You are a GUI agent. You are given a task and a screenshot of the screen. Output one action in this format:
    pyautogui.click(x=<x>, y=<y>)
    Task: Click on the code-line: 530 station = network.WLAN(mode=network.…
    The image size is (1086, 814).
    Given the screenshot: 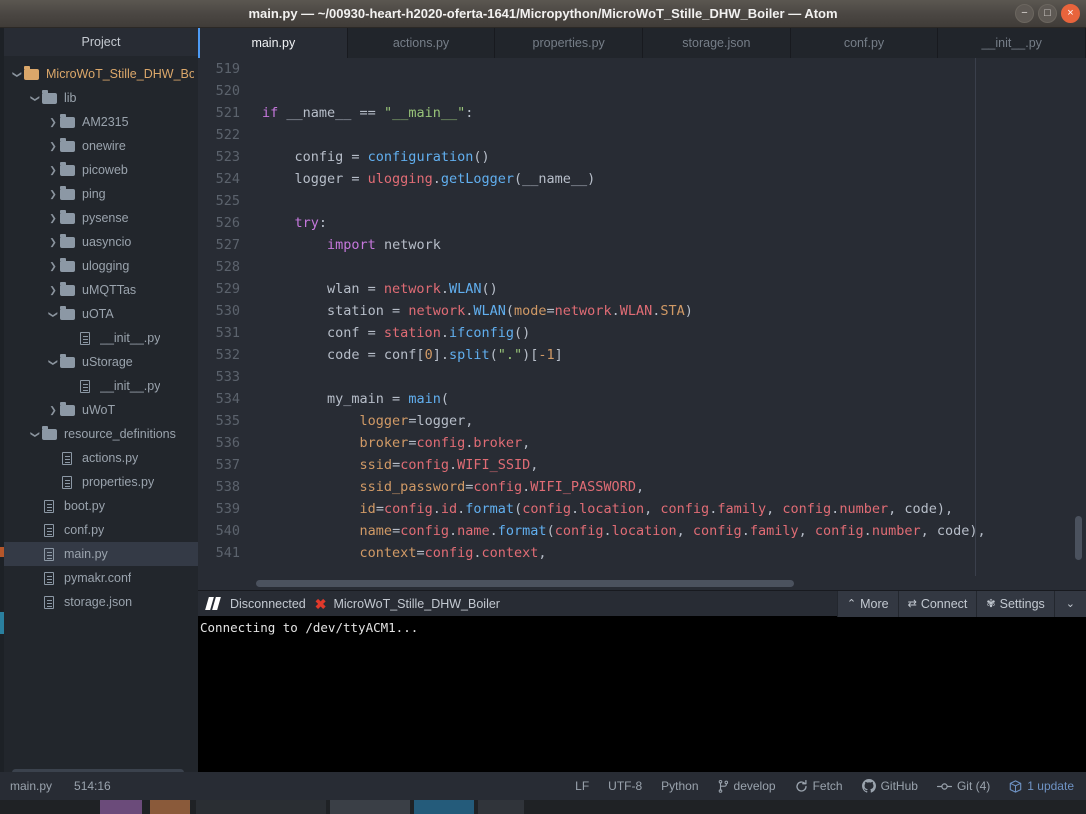 What is the action you would take?
    pyautogui.click(x=642, y=311)
    